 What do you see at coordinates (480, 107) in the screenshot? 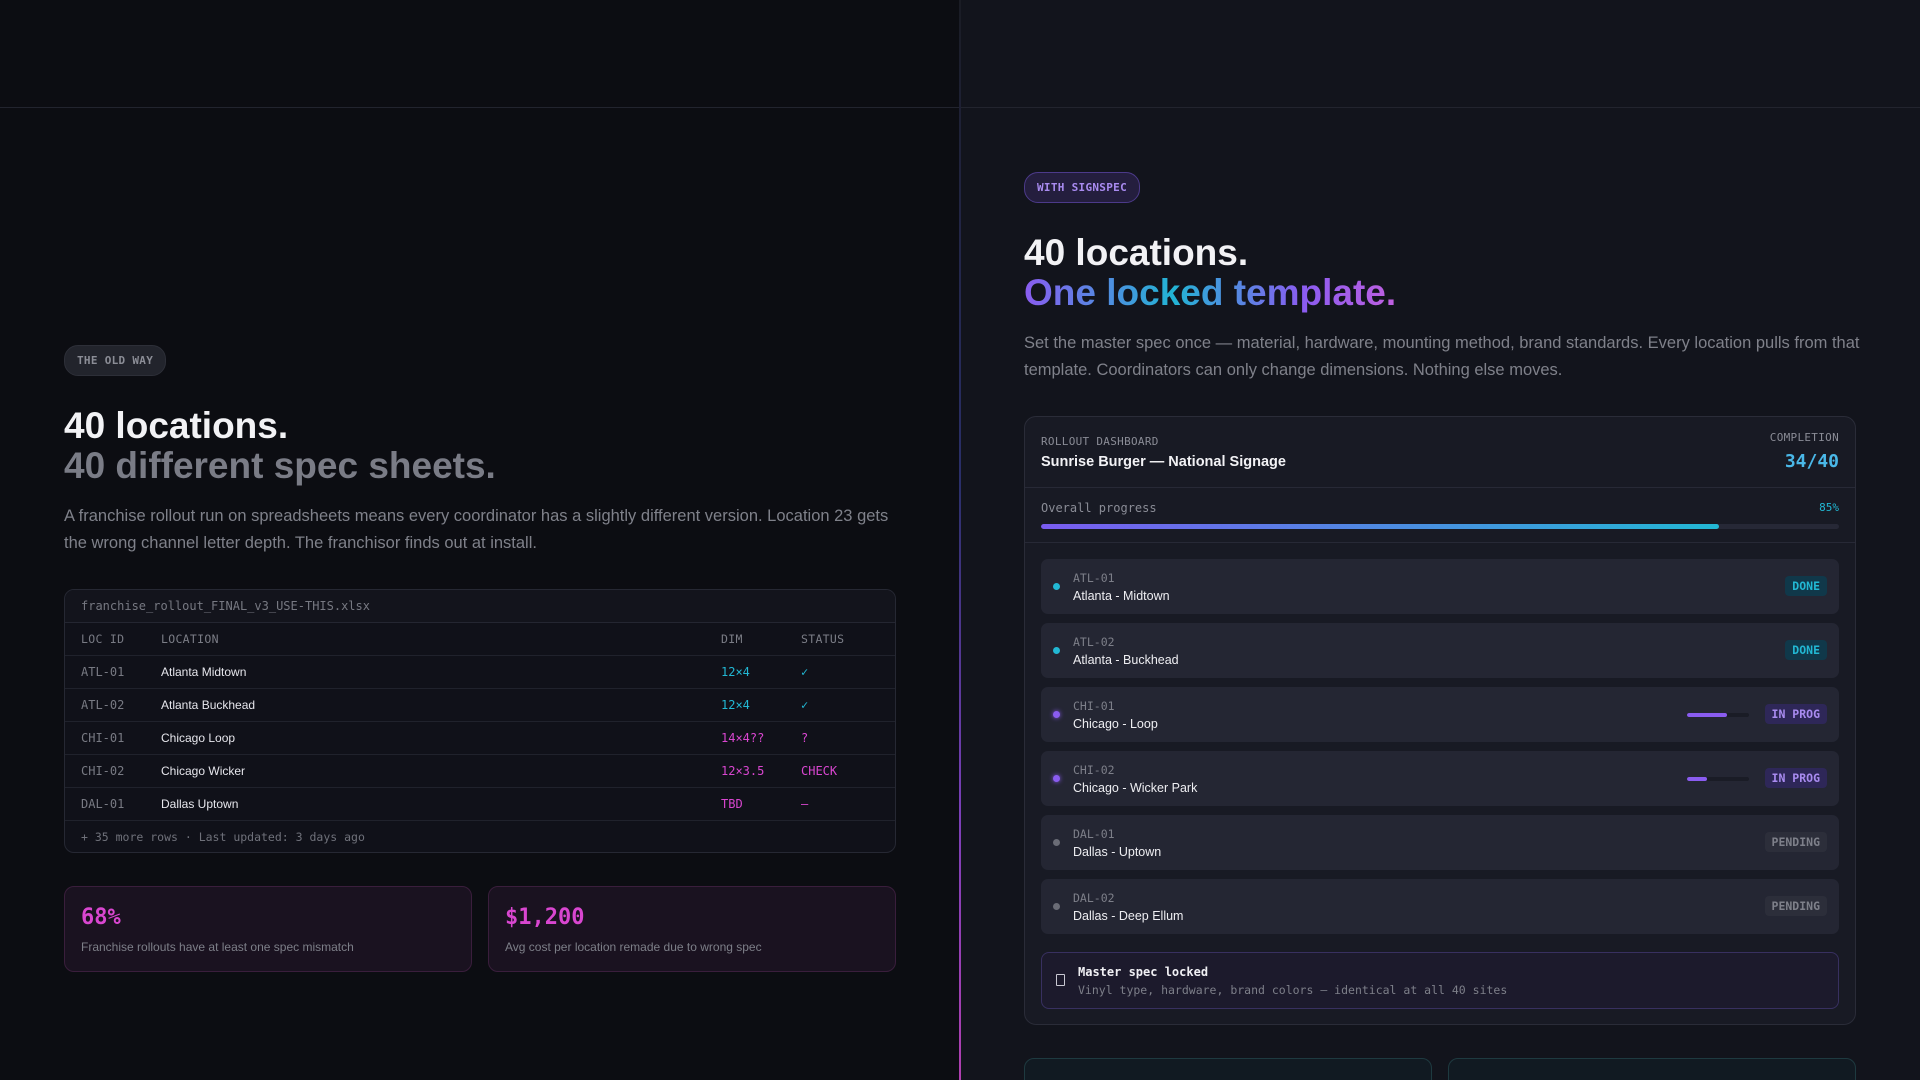
I see `top-divider-left` at bounding box center [480, 107].